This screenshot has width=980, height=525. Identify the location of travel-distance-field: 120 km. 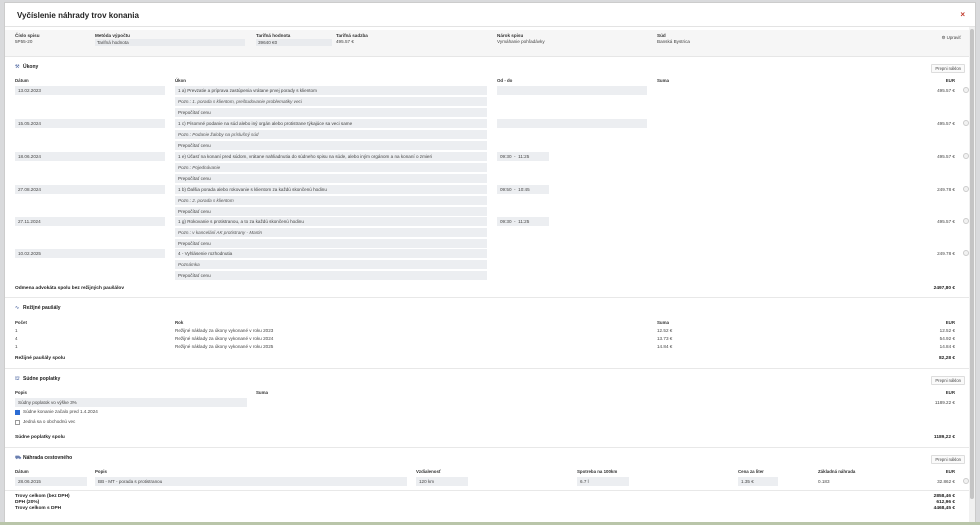
(442, 481).